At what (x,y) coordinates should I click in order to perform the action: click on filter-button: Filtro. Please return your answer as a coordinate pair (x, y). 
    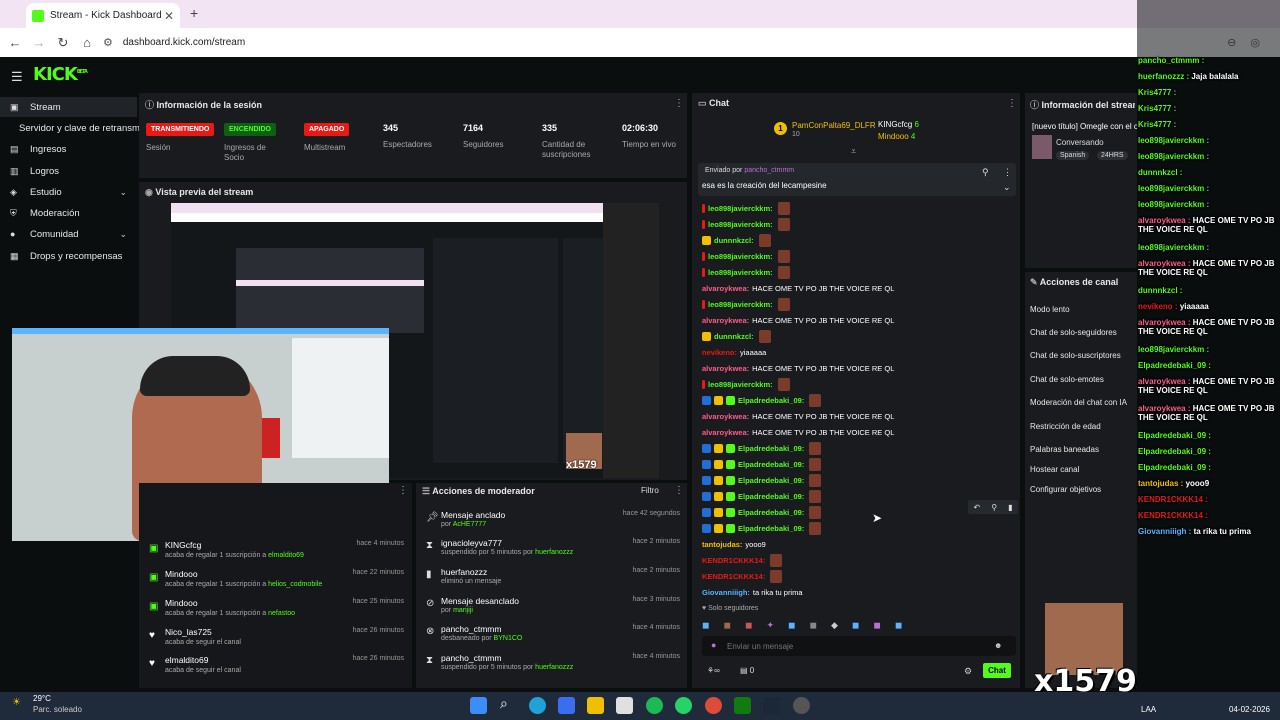
    Looking at the image, I should click on (650, 490).